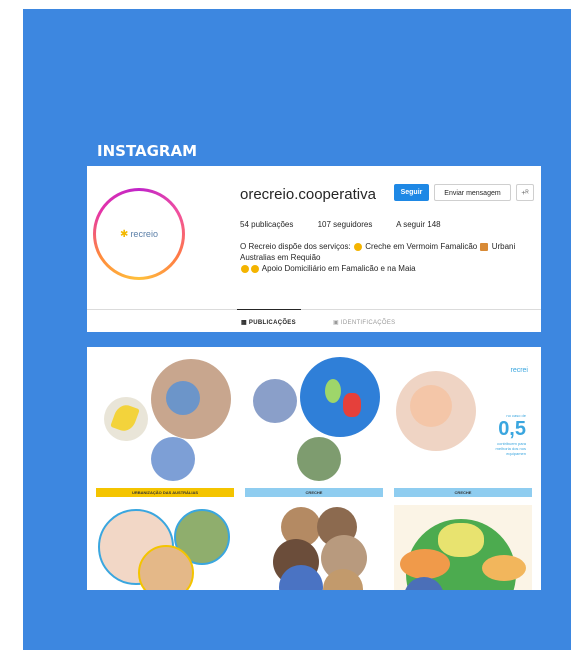  I want to click on elderly-emoji-icon, so click(245, 268).